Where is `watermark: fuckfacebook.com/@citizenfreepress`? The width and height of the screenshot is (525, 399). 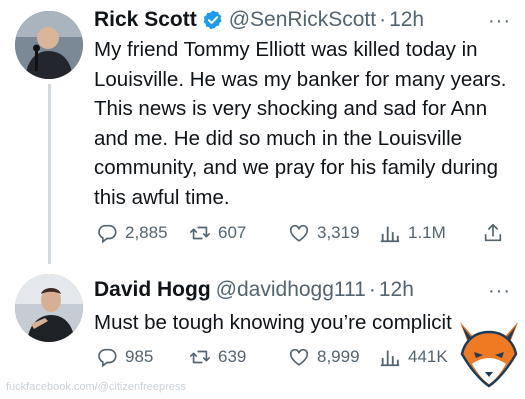 watermark: fuckfacebook.com/@citizenfreepress is located at coordinates (96, 387).